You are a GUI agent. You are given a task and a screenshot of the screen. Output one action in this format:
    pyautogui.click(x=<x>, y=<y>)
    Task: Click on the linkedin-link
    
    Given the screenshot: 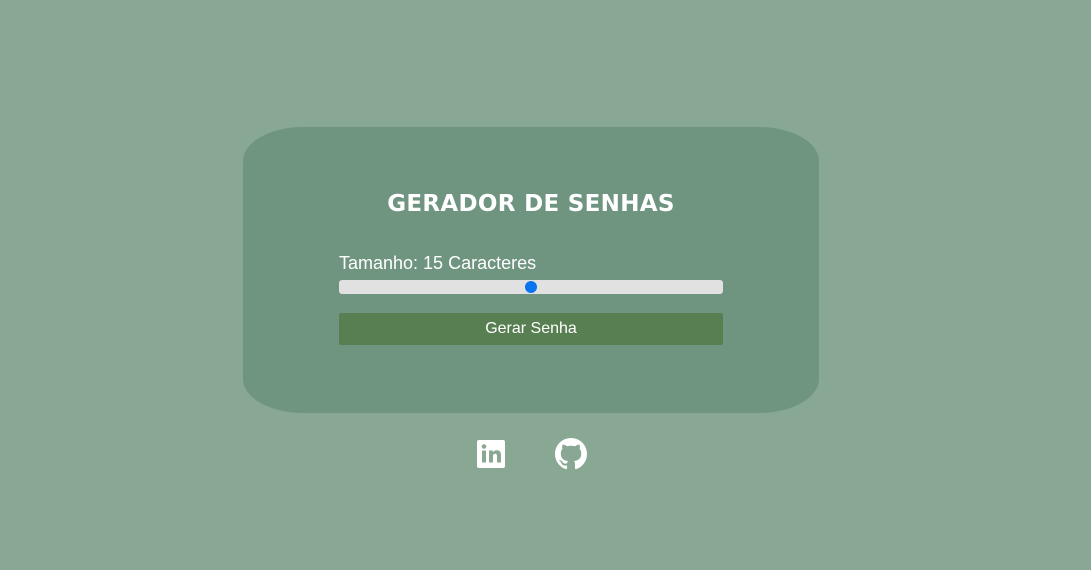 What is the action you would take?
    pyautogui.click(x=491, y=454)
    